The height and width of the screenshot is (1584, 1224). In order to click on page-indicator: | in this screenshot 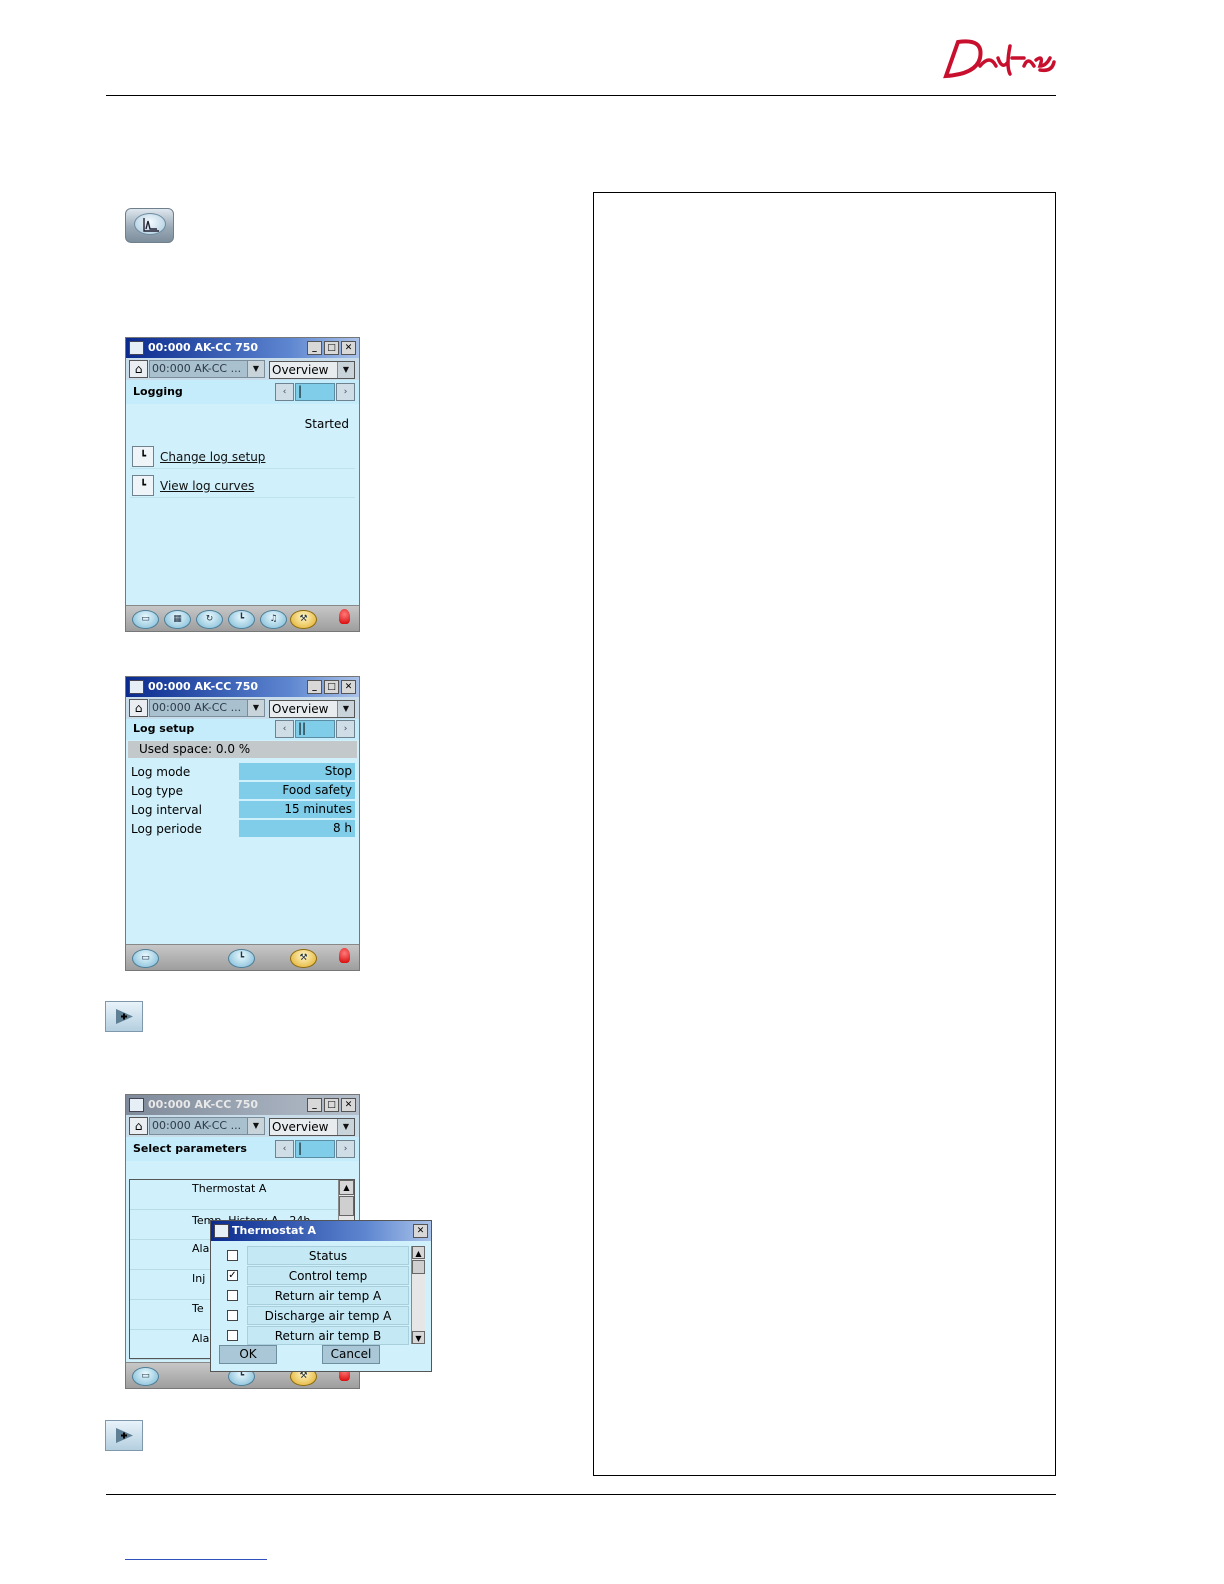, I will do `click(315, 1149)`.